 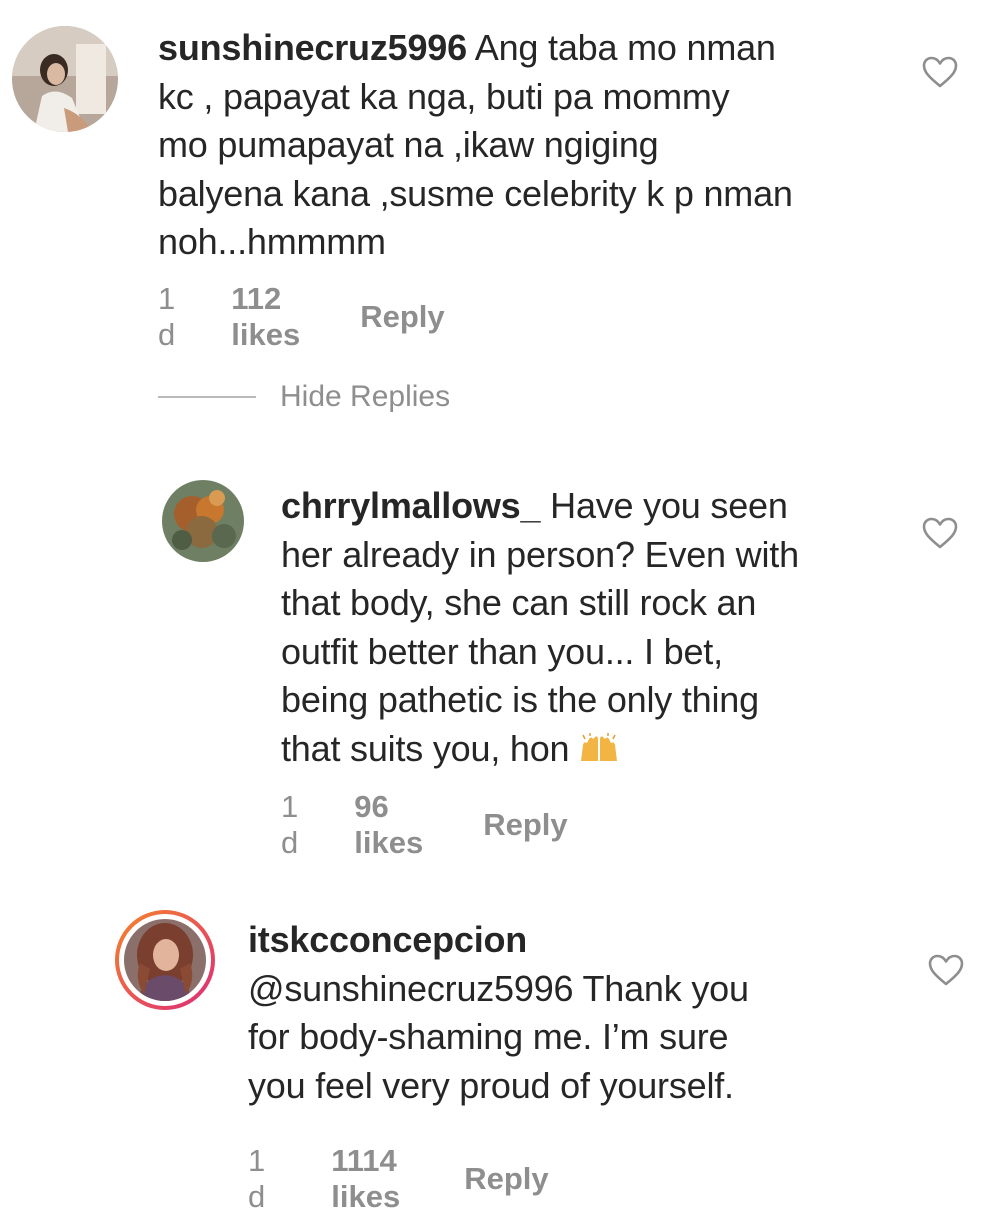 I want to click on comment-meta: 1 d 96 likes Reply, so click(x=424, y=825).